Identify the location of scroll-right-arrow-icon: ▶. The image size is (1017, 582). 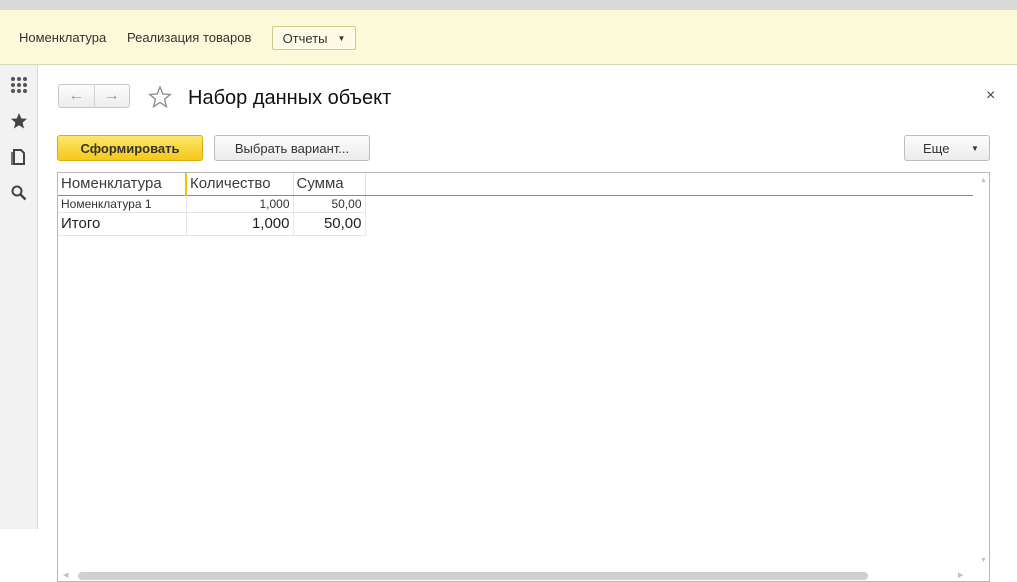
(960, 575).